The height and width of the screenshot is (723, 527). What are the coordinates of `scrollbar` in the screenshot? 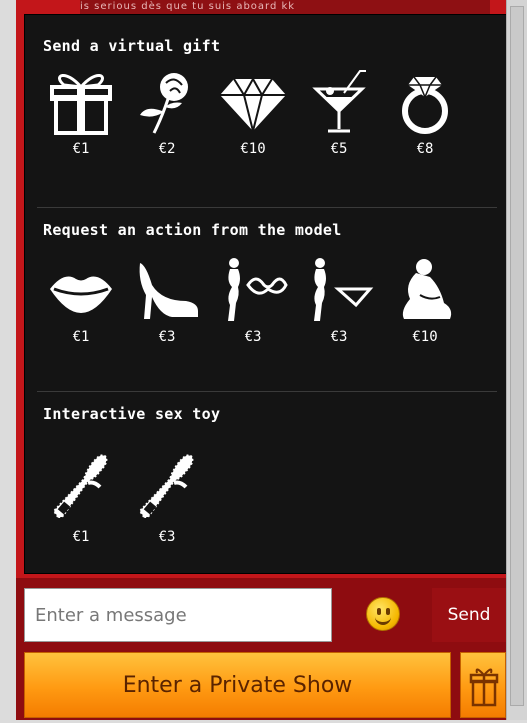 It's located at (516, 360).